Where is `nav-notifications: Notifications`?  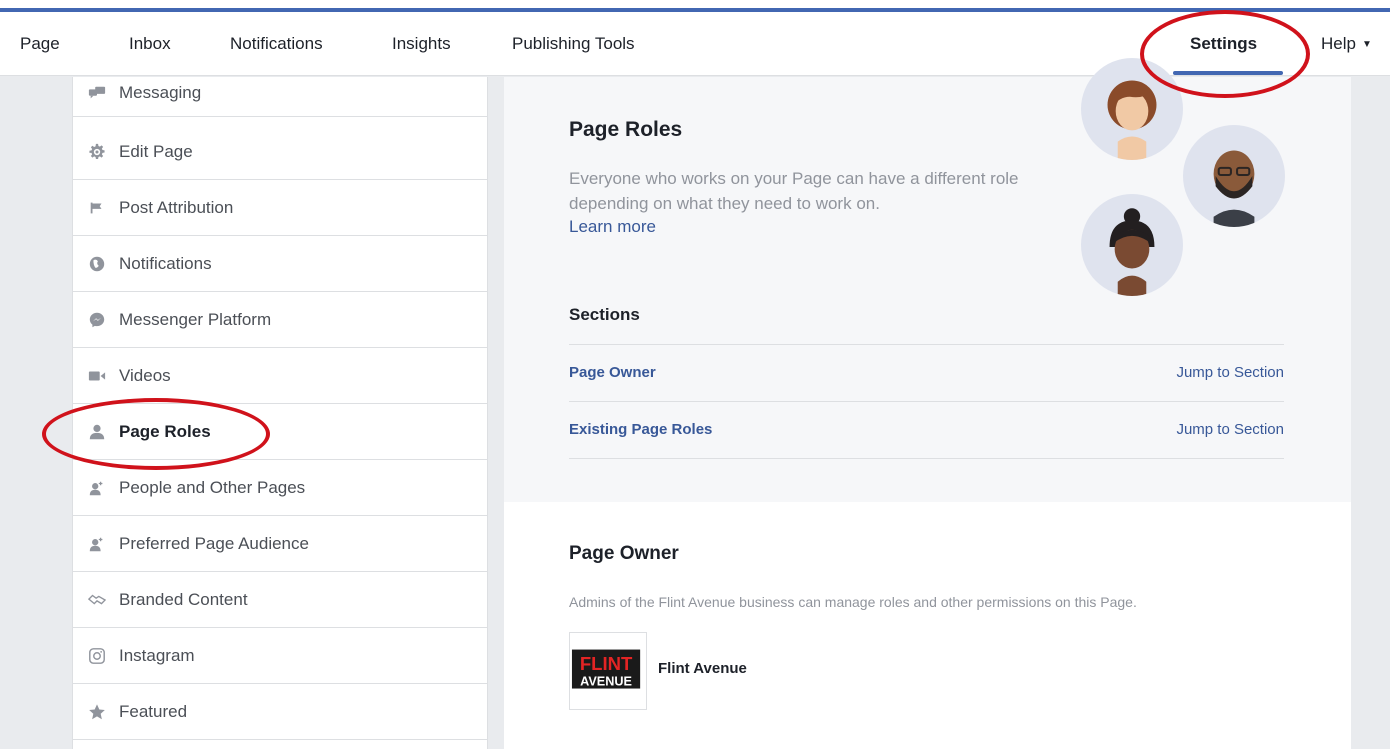 nav-notifications: Notifications is located at coordinates (276, 44).